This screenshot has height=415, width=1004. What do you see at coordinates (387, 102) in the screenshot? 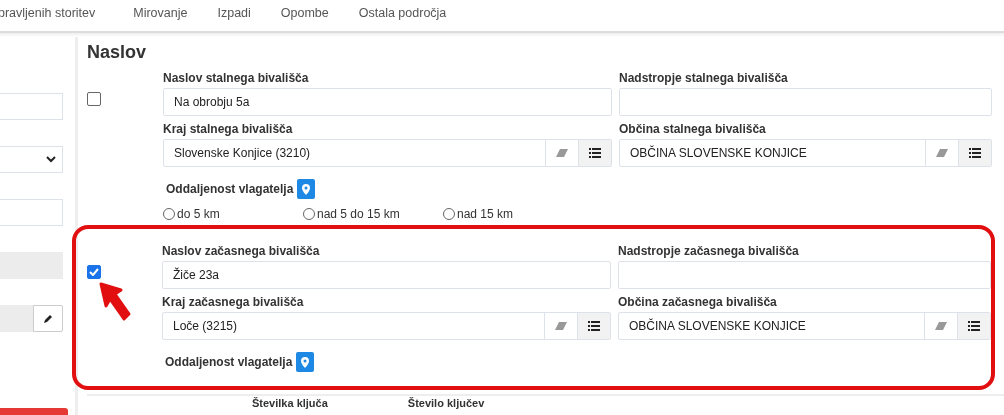
I see `text-field: Na obrobju 5a` at bounding box center [387, 102].